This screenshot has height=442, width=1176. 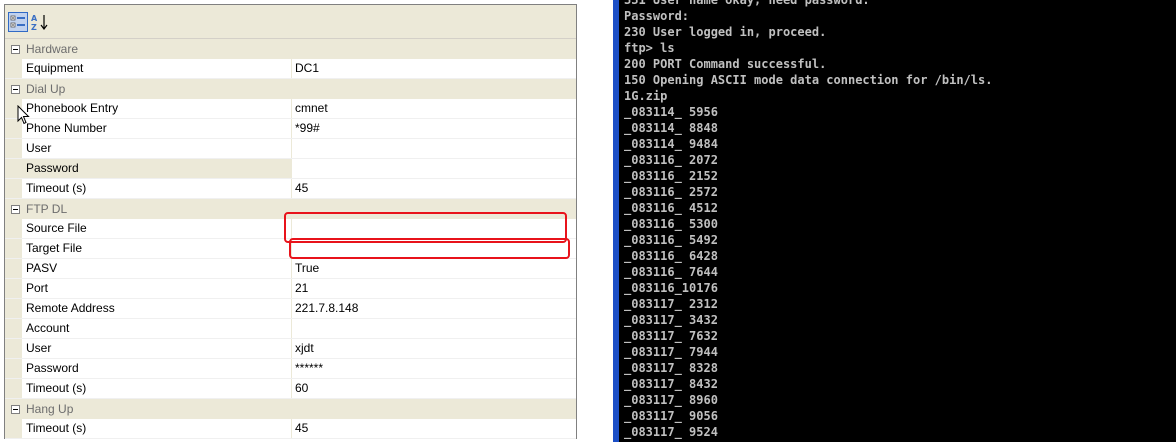 What do you see at coordinates (157, 68) in the screenshot?
I see `property-name: Equipment` at bounding box center [157, 68].